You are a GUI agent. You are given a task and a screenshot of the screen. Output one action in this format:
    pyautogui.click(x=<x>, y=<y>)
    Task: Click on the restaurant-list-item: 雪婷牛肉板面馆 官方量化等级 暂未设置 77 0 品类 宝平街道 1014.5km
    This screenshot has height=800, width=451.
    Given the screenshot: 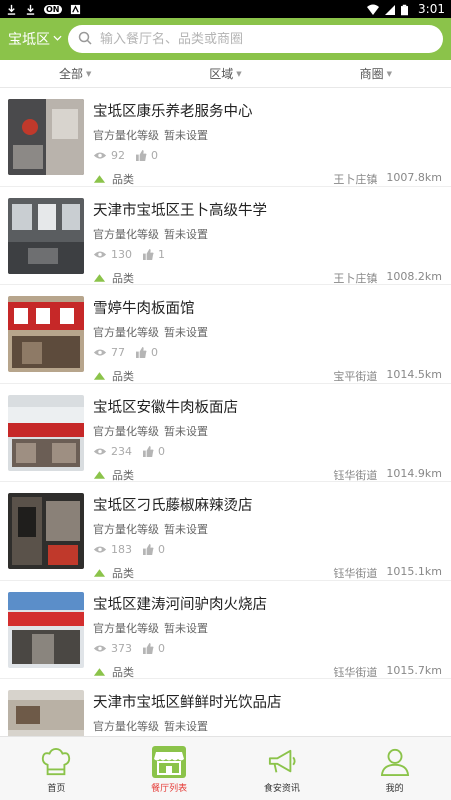 What is the action you would take?
    pyautogui.click(x=225, y=334)
    